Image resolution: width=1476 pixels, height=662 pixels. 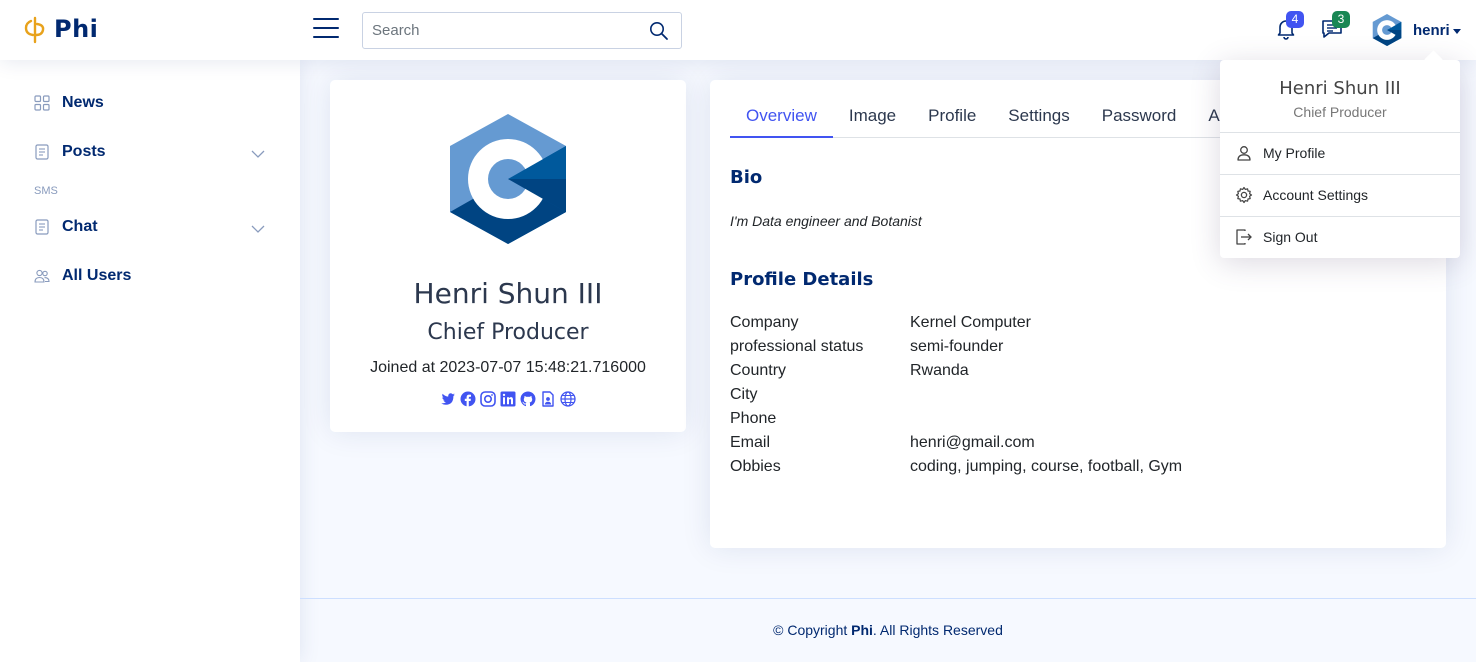 What do you see at coordinates (952, 117) in the screenshot?
I see `tab-profile: Profile` at bounding box center [952, 117].